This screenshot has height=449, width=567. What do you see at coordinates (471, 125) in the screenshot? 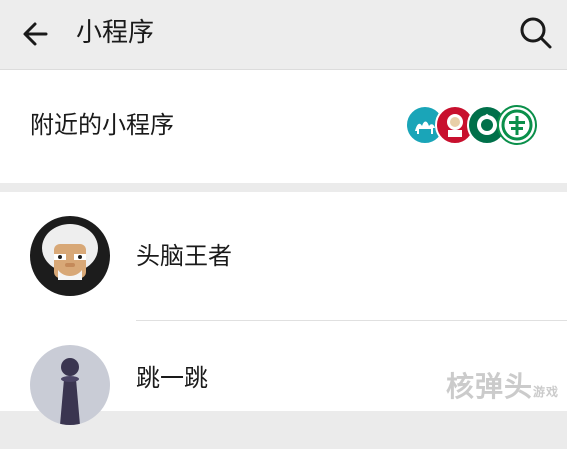
I see `nearby-logos` at bounding box center [471, 125].